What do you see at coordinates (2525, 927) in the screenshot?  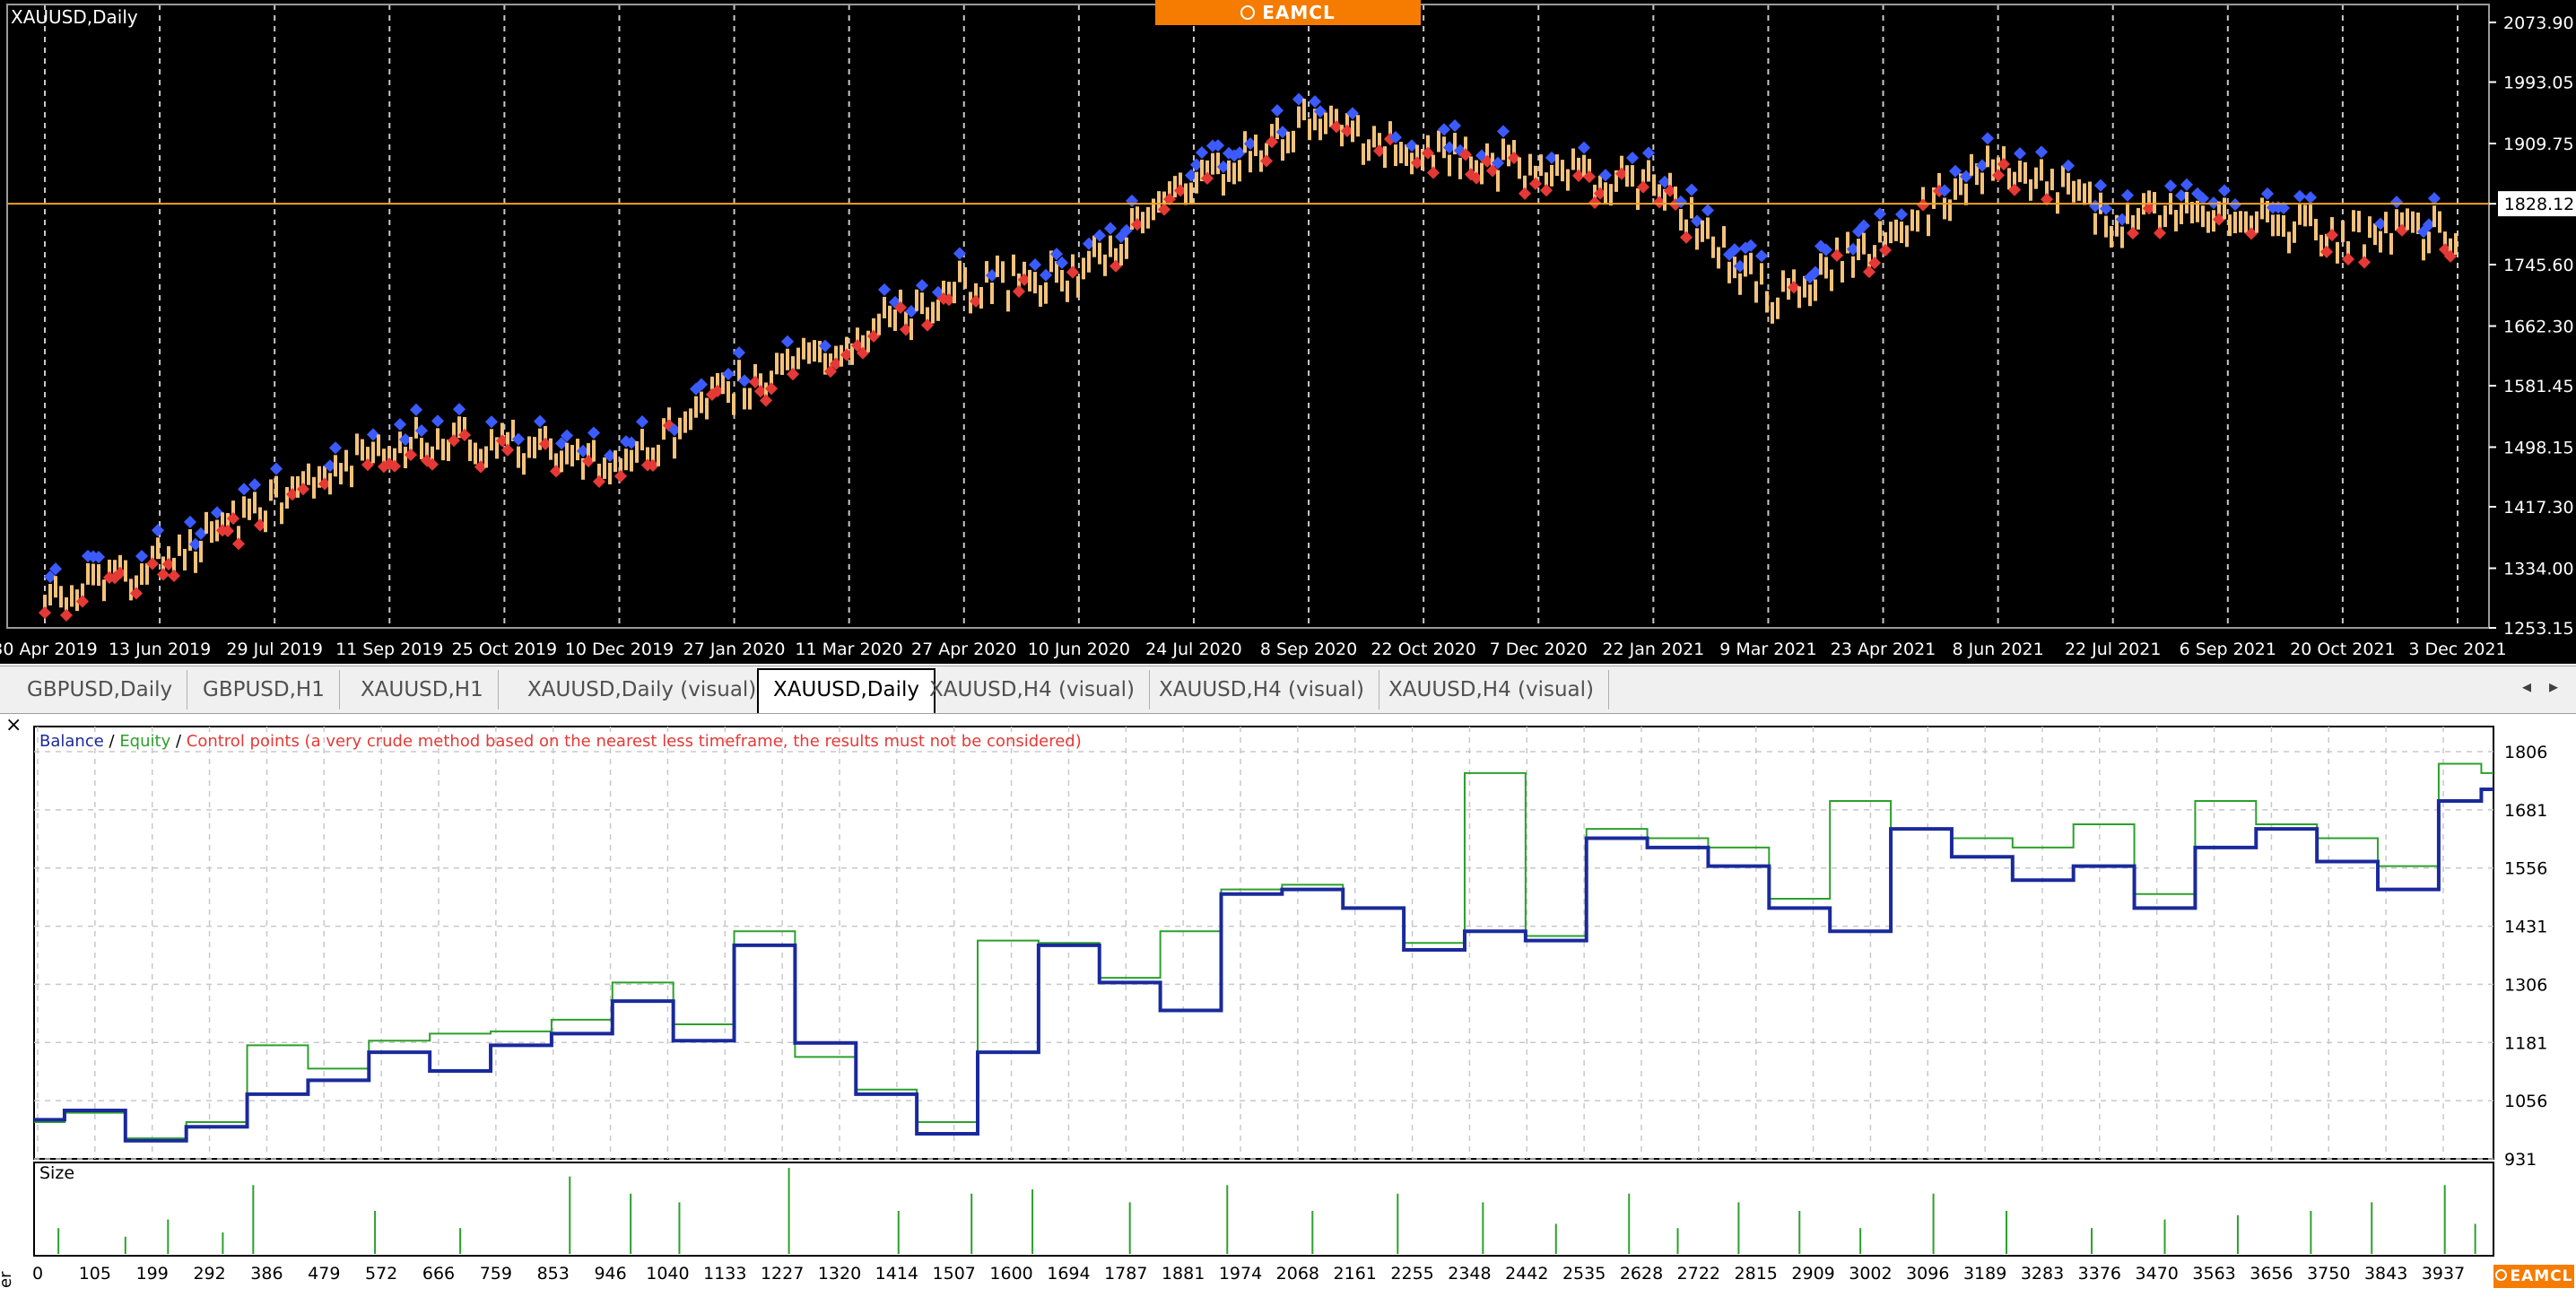 I see `balance-y-tick-label: 1431` at bounding box center [2525, 927].